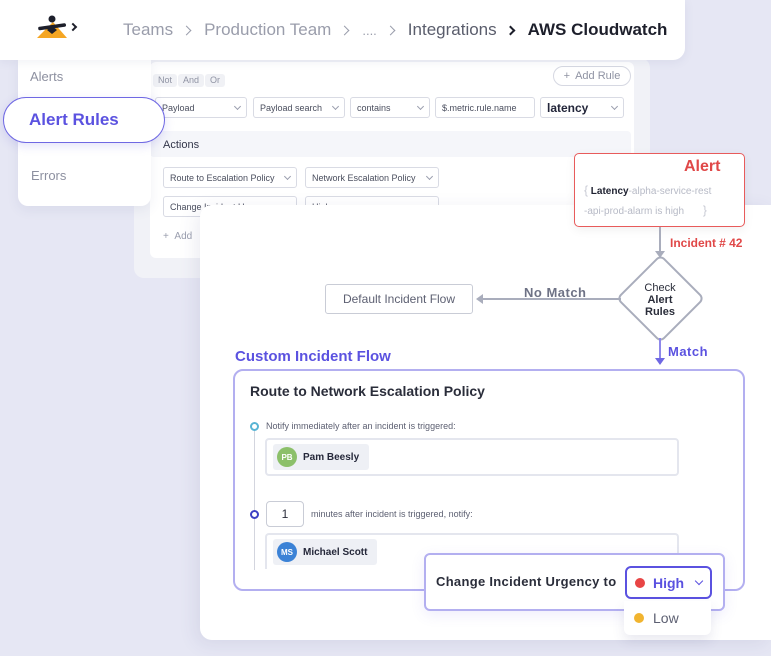 The height and width of the screenshot is (656, 771). What do you see at coordinates (526, 581) in the screenshot?
I see `urgency-label: Change Incident Urgency to` at bounding box center [526, 581].